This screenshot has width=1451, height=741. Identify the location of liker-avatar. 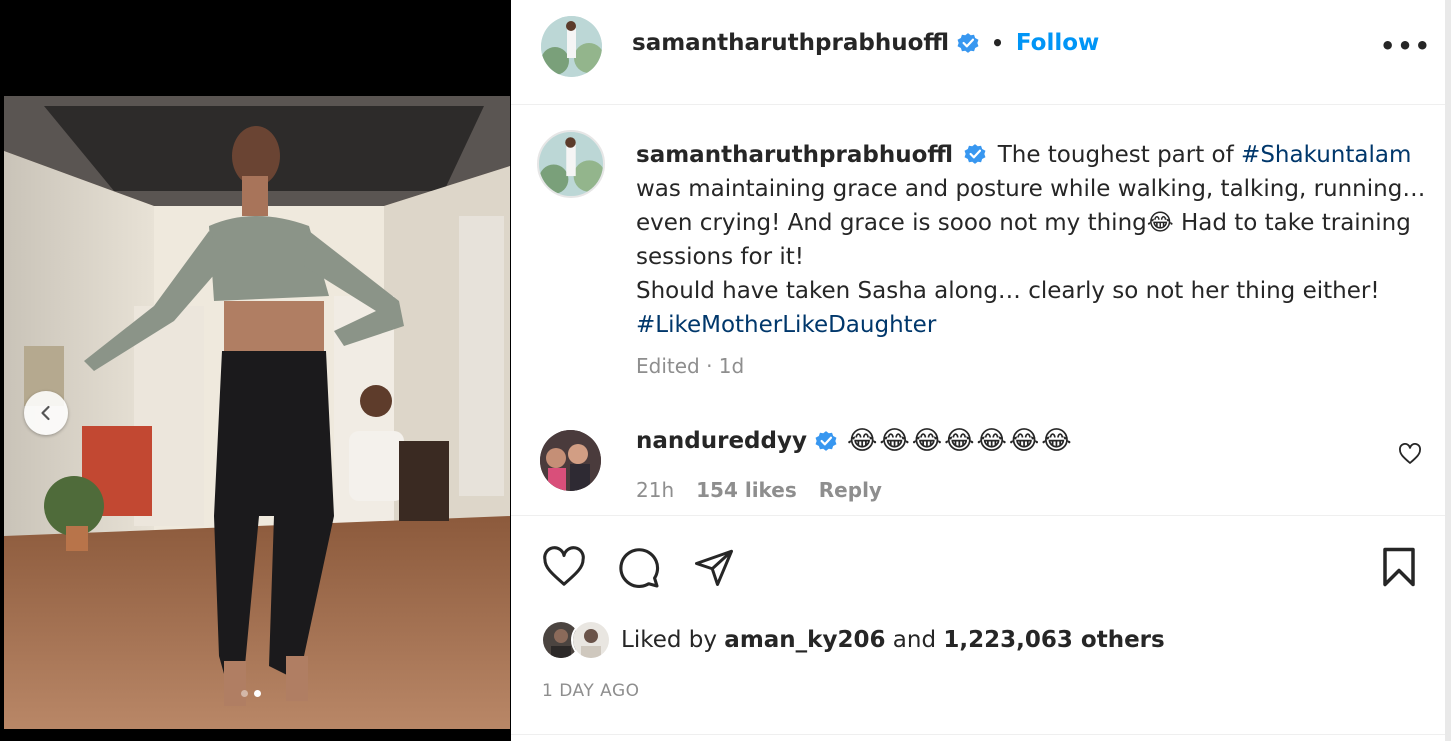
(591, 640).